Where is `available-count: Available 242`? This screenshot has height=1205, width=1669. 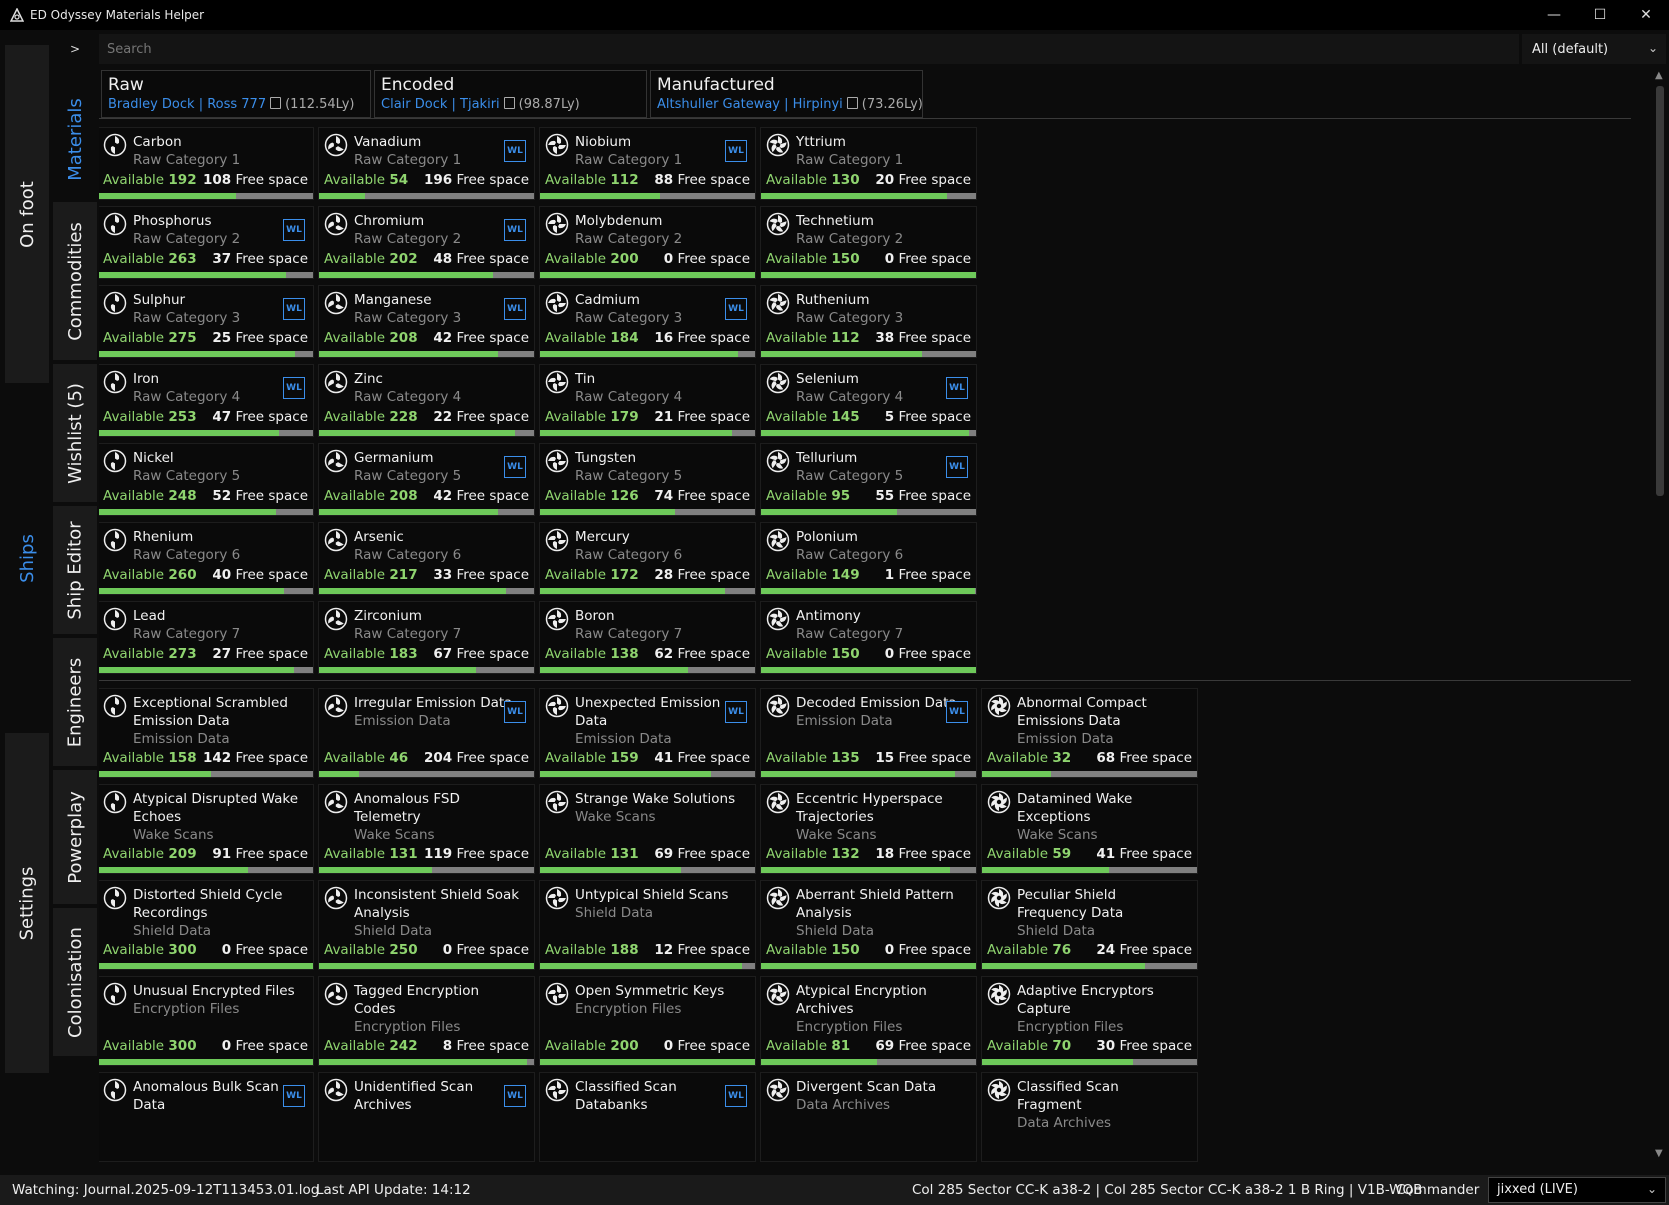 available-count: Available 242 is located at coordinates (371, 1046).